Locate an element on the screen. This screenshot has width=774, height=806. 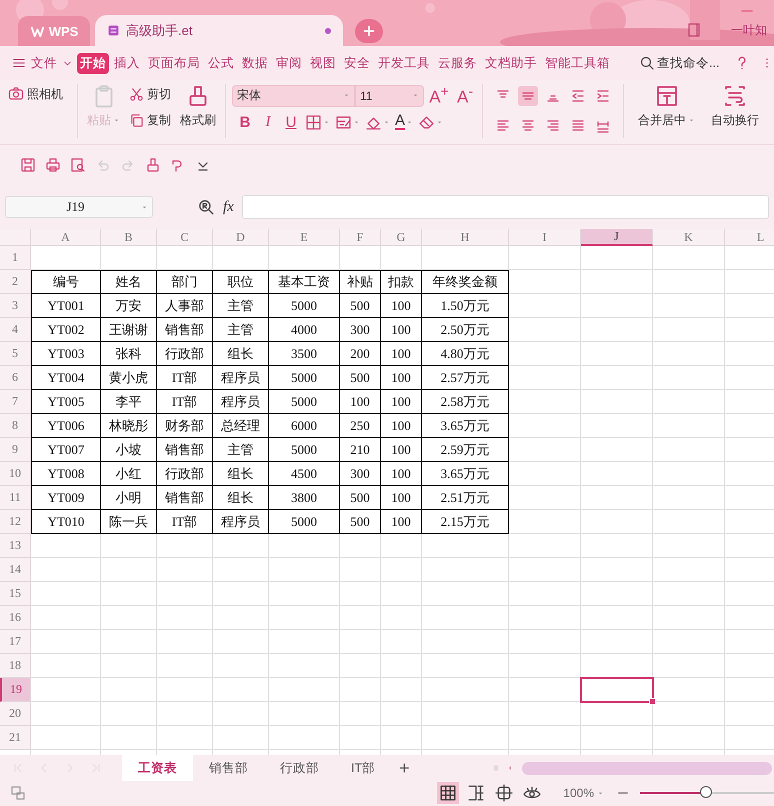
row-header: 5 is located at coordinates (15, 354).